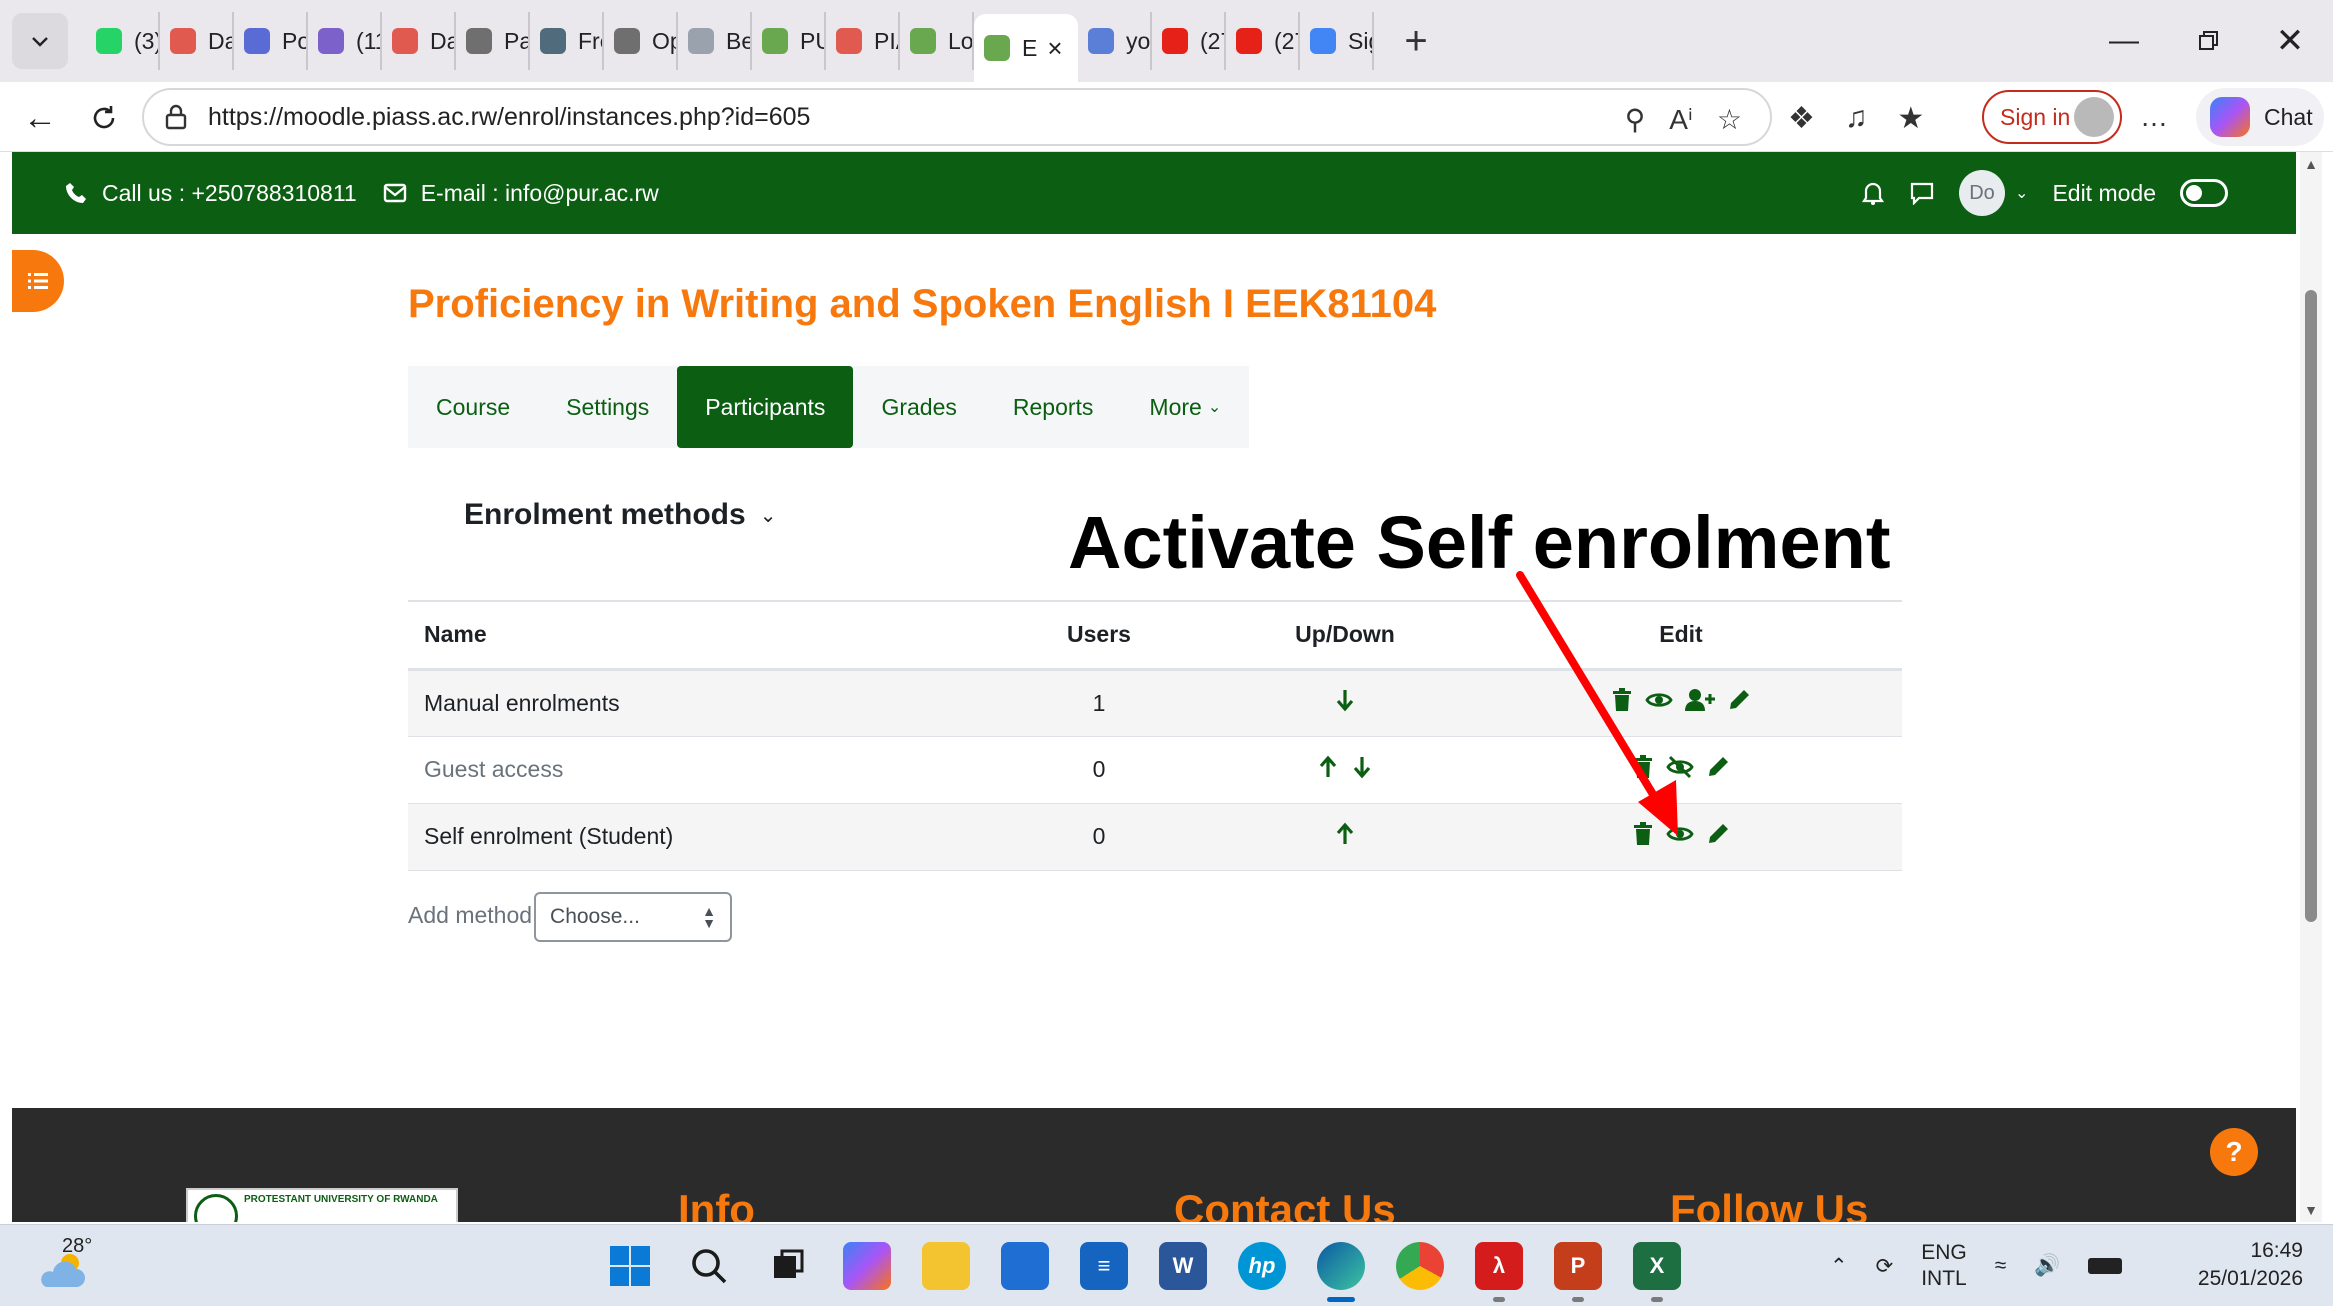  Describe the element at coordinates (2204, 193) in the screenshot. I see `edit-mode-toggle` at that location.